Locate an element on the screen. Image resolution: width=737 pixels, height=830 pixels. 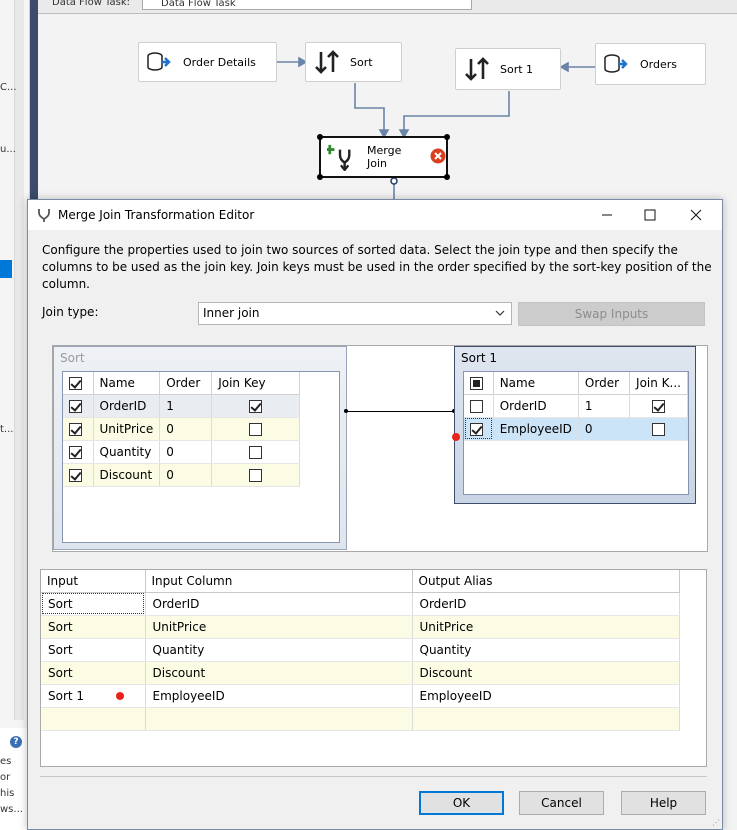
output-row: Sort 1 EmployeeID EmployeeID is located at coordinates (360, 696).